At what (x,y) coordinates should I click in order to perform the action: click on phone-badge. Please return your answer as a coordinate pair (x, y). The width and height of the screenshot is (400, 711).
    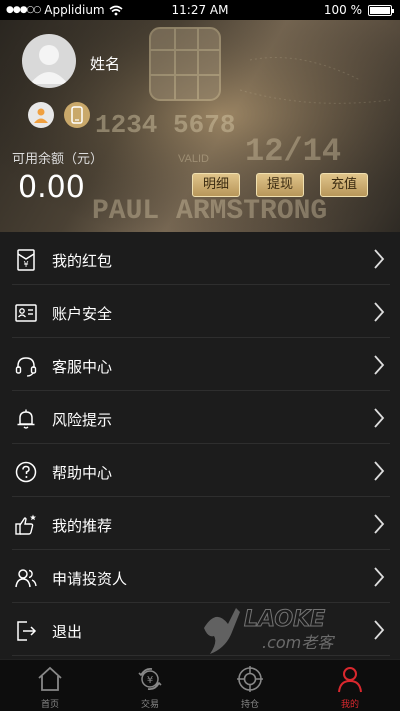
    Looking at the image, I should click on (77, 115).